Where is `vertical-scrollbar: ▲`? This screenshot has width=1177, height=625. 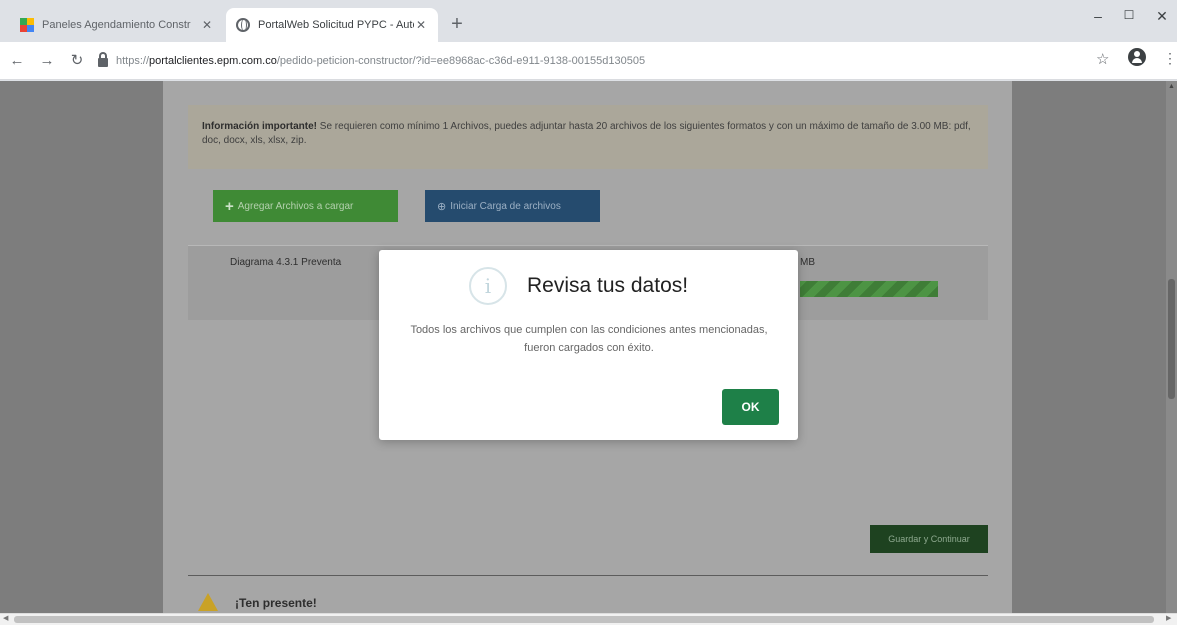
vertical-scrollbar: ▲ is located at coordinates (1171, 347).